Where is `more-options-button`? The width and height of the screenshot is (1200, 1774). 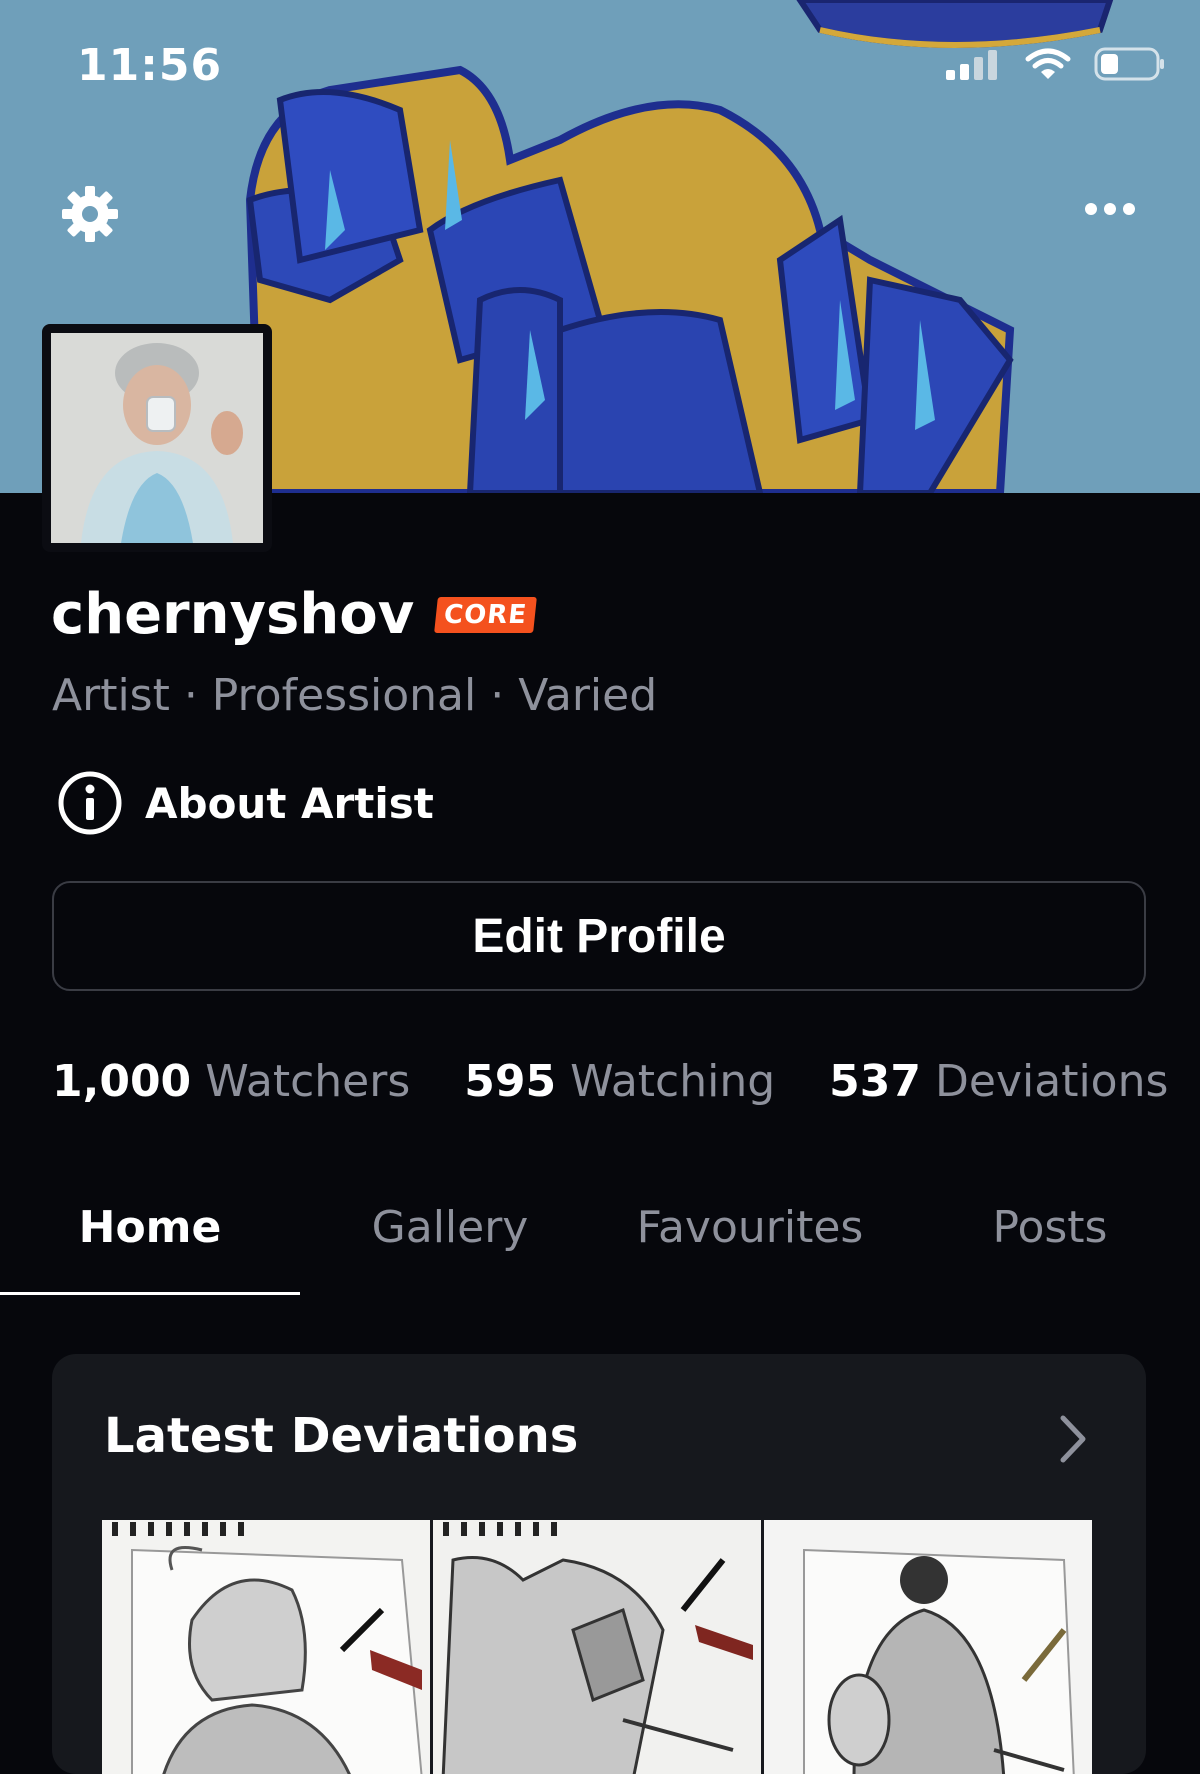 more-options-button is located at coordinates (1110, 211).